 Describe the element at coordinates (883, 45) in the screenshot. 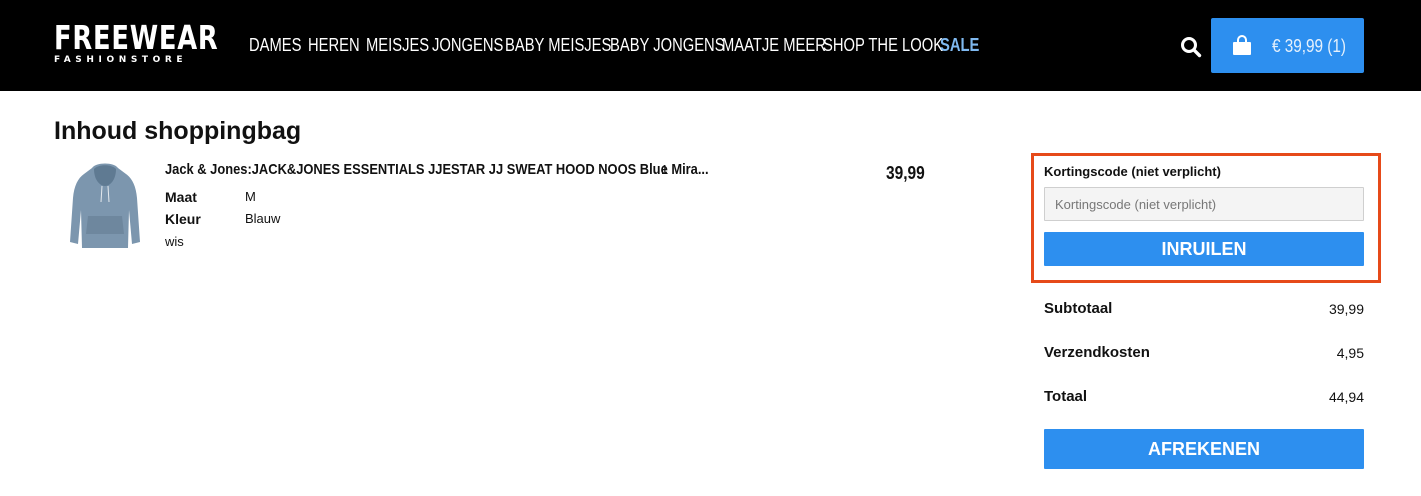

I see `nav-item-shop-the-look: SHOP THE LOOK` at that location.